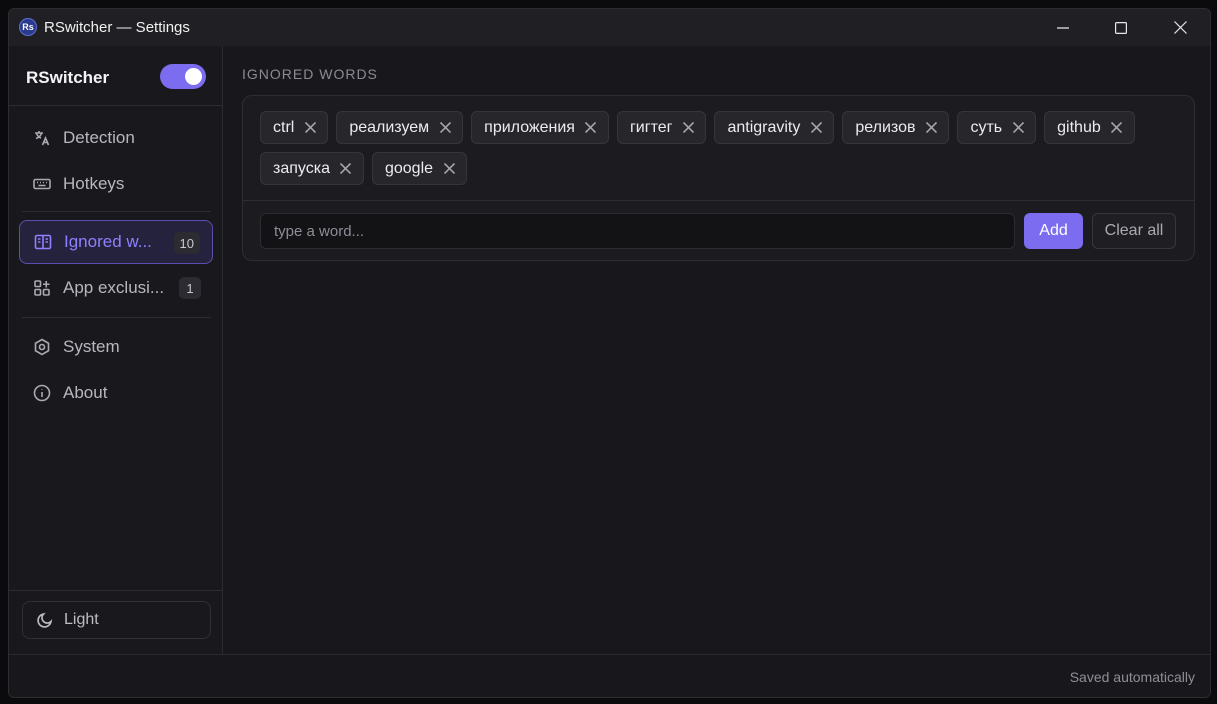 This screenshot has height=704, width=1217. Describe the element at coordinates (1134, 231) in the screenshot. I see `clear-all-button: Clear all` at that location.